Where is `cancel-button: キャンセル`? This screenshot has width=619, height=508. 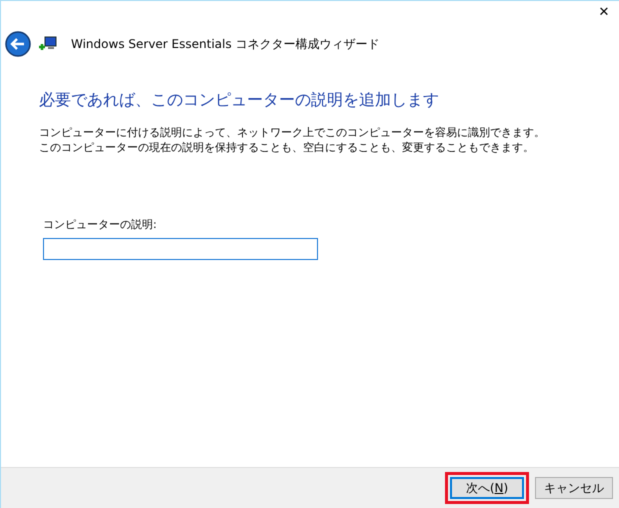
cancel-button: キャンセル is located at coordinates (574, 488).